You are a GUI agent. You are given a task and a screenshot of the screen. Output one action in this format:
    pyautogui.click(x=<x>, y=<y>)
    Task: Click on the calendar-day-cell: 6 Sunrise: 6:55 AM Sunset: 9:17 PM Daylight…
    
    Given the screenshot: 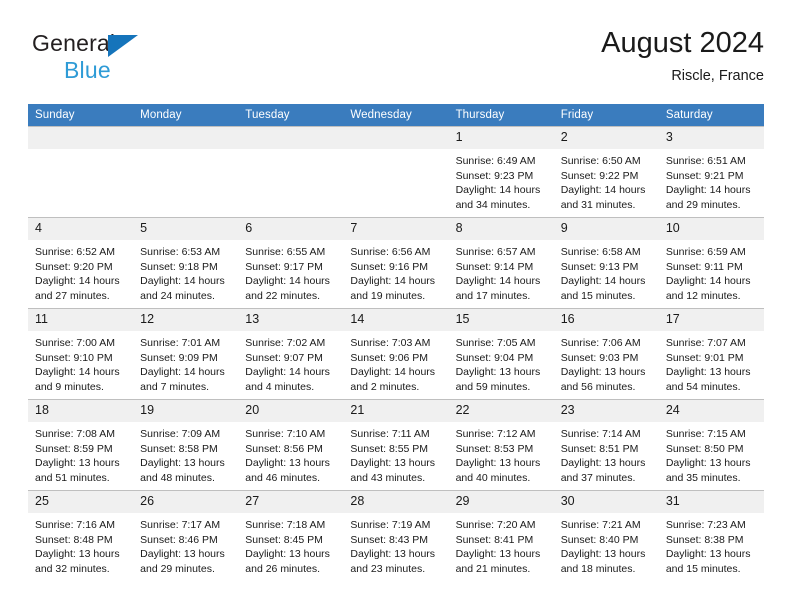 What is the action you would take?
    pyautogui.click(x=291, y=263)
    